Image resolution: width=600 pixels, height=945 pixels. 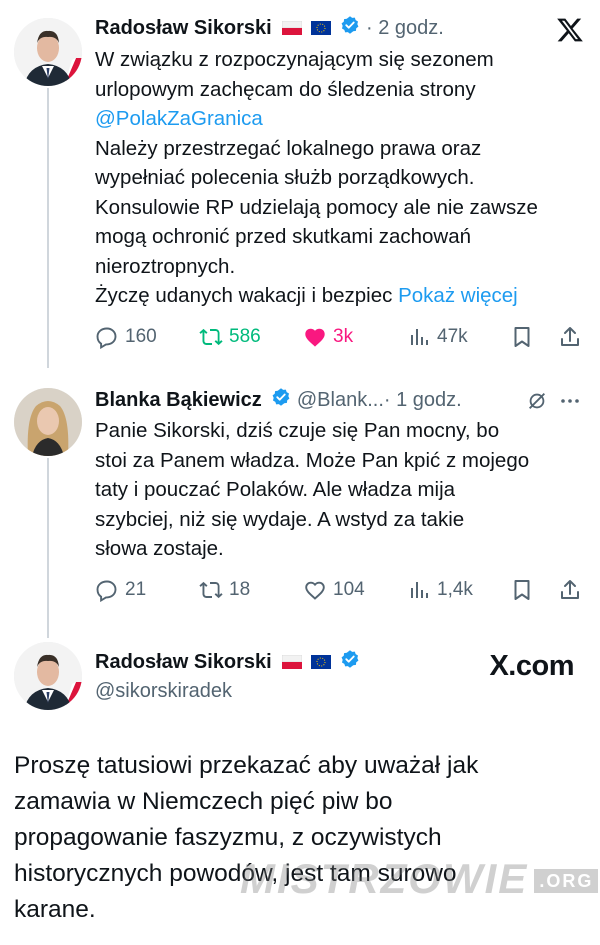 What do you see at coordinates (141, 336) in the screenshot?
I see `reply-count: 160` at bounding box center [141, 336].